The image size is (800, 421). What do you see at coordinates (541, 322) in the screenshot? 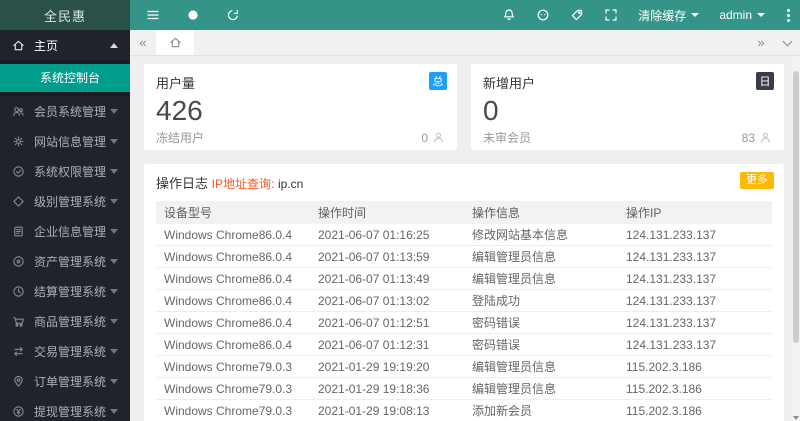
I see `cell-info: 密码错误` at bounding box center [541, 322].